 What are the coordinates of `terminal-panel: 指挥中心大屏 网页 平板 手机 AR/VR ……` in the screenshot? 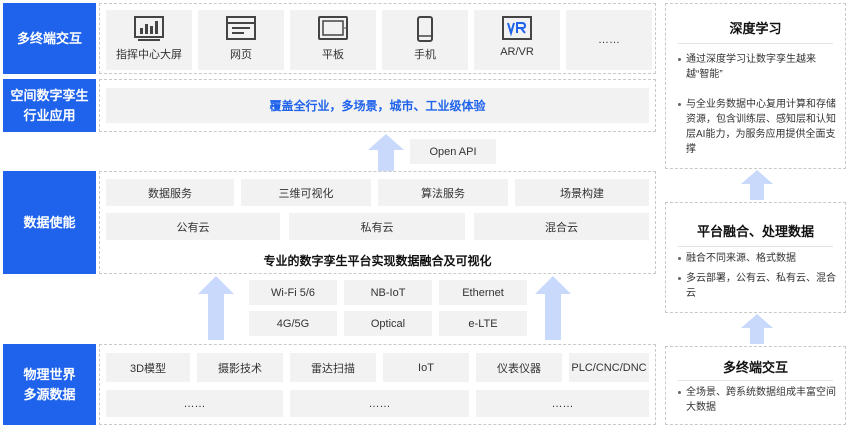 It's located at (377, 38).